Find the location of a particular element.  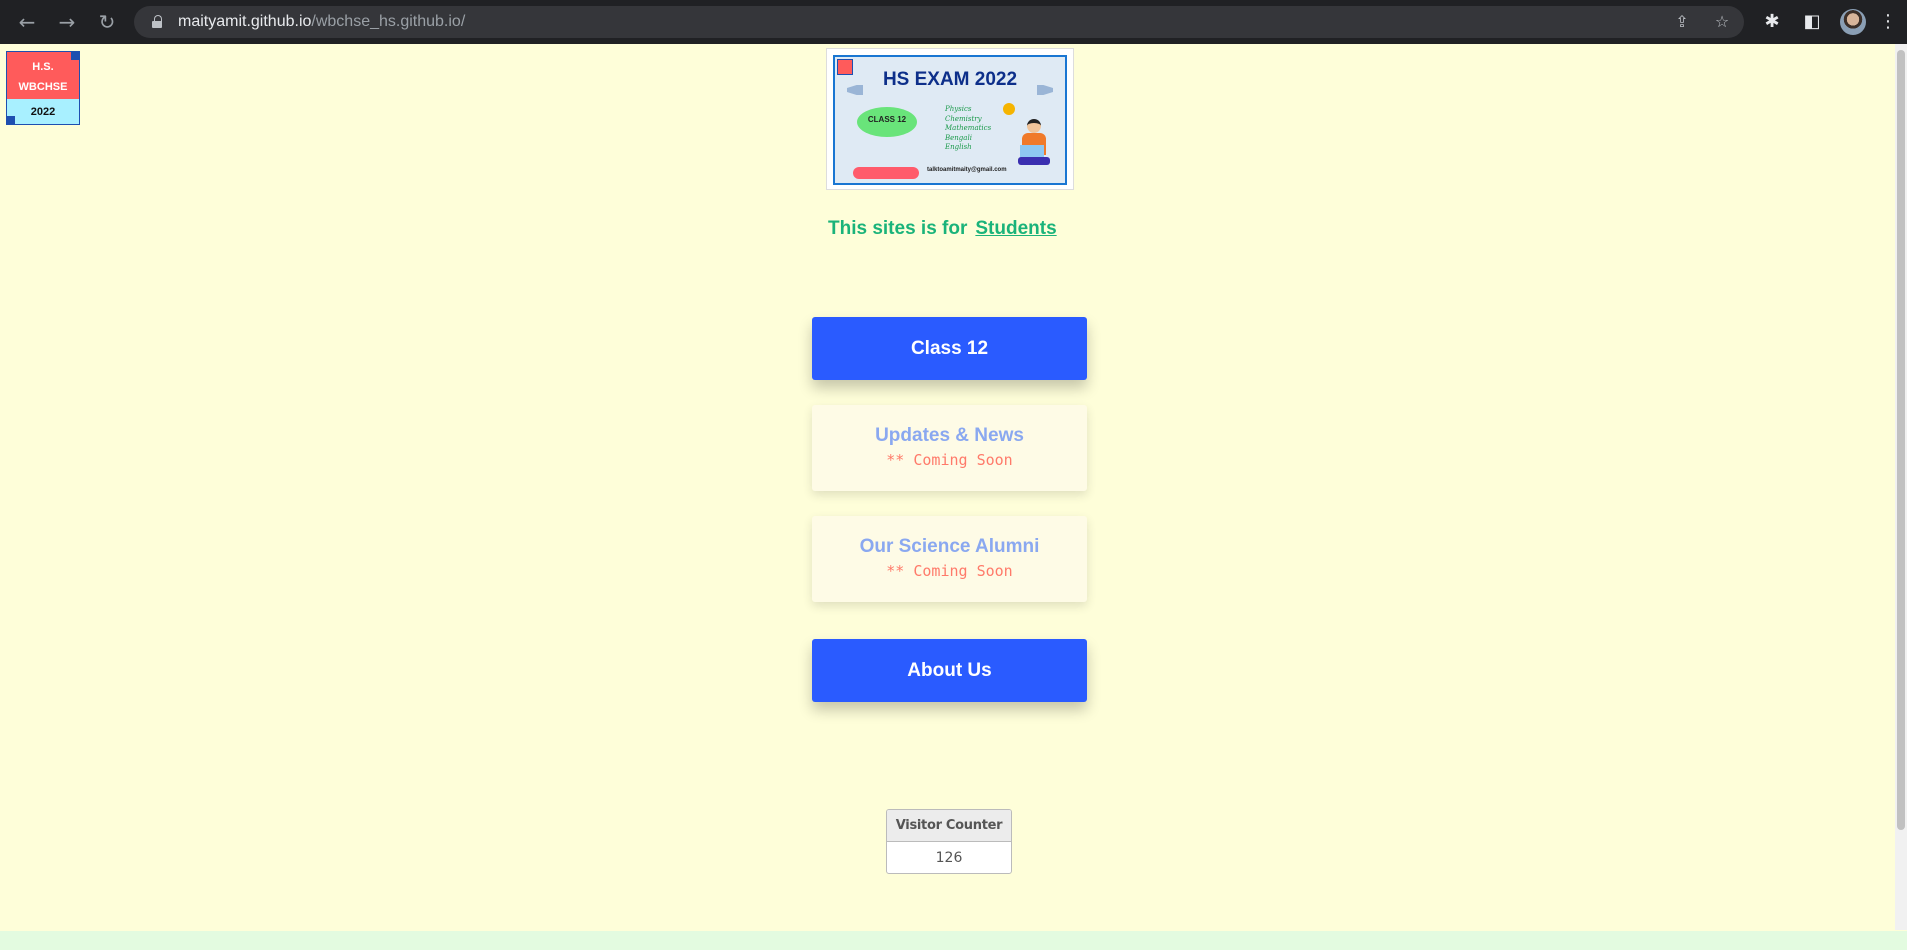

subject-item: Physics is located at coordinates (958, 109).